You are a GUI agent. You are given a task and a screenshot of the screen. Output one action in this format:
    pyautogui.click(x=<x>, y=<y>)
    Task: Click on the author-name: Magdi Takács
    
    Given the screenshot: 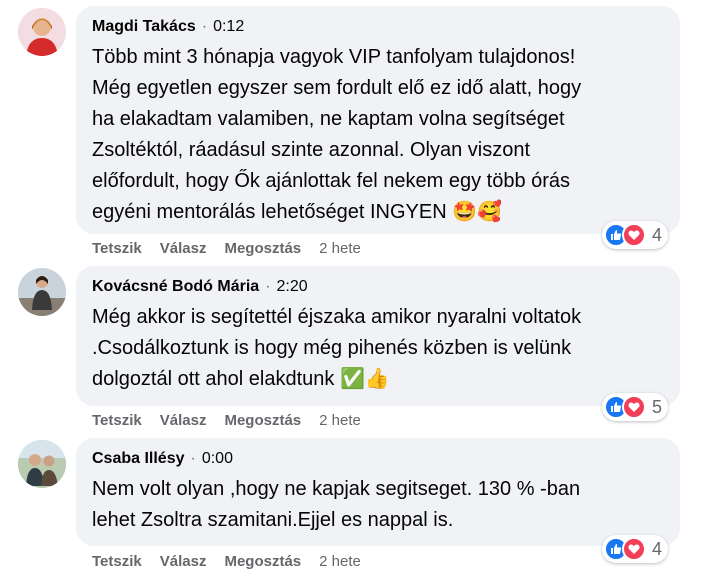 What is the action you would take?
    pyautogui.click(x=144, y=26)
    